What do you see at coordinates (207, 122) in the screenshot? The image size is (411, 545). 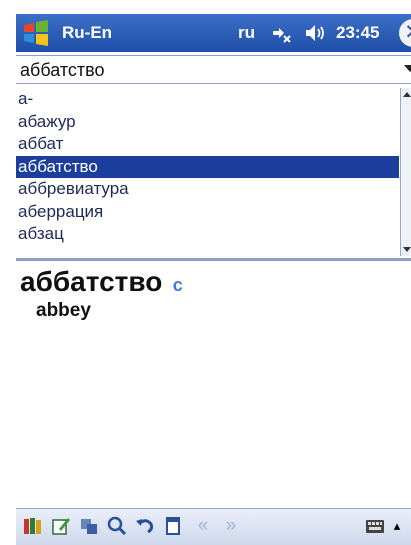 I see `list-item: абажур` at bounding box center [207, 122].